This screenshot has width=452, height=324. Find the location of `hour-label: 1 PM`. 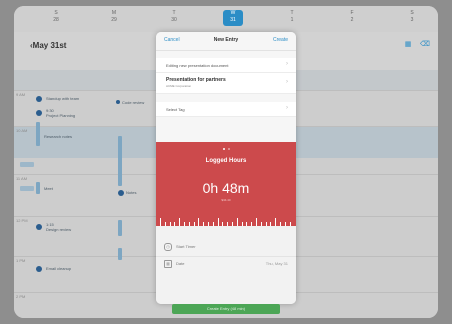

hour-label: 1 PM is located at coordinates (21, 260).